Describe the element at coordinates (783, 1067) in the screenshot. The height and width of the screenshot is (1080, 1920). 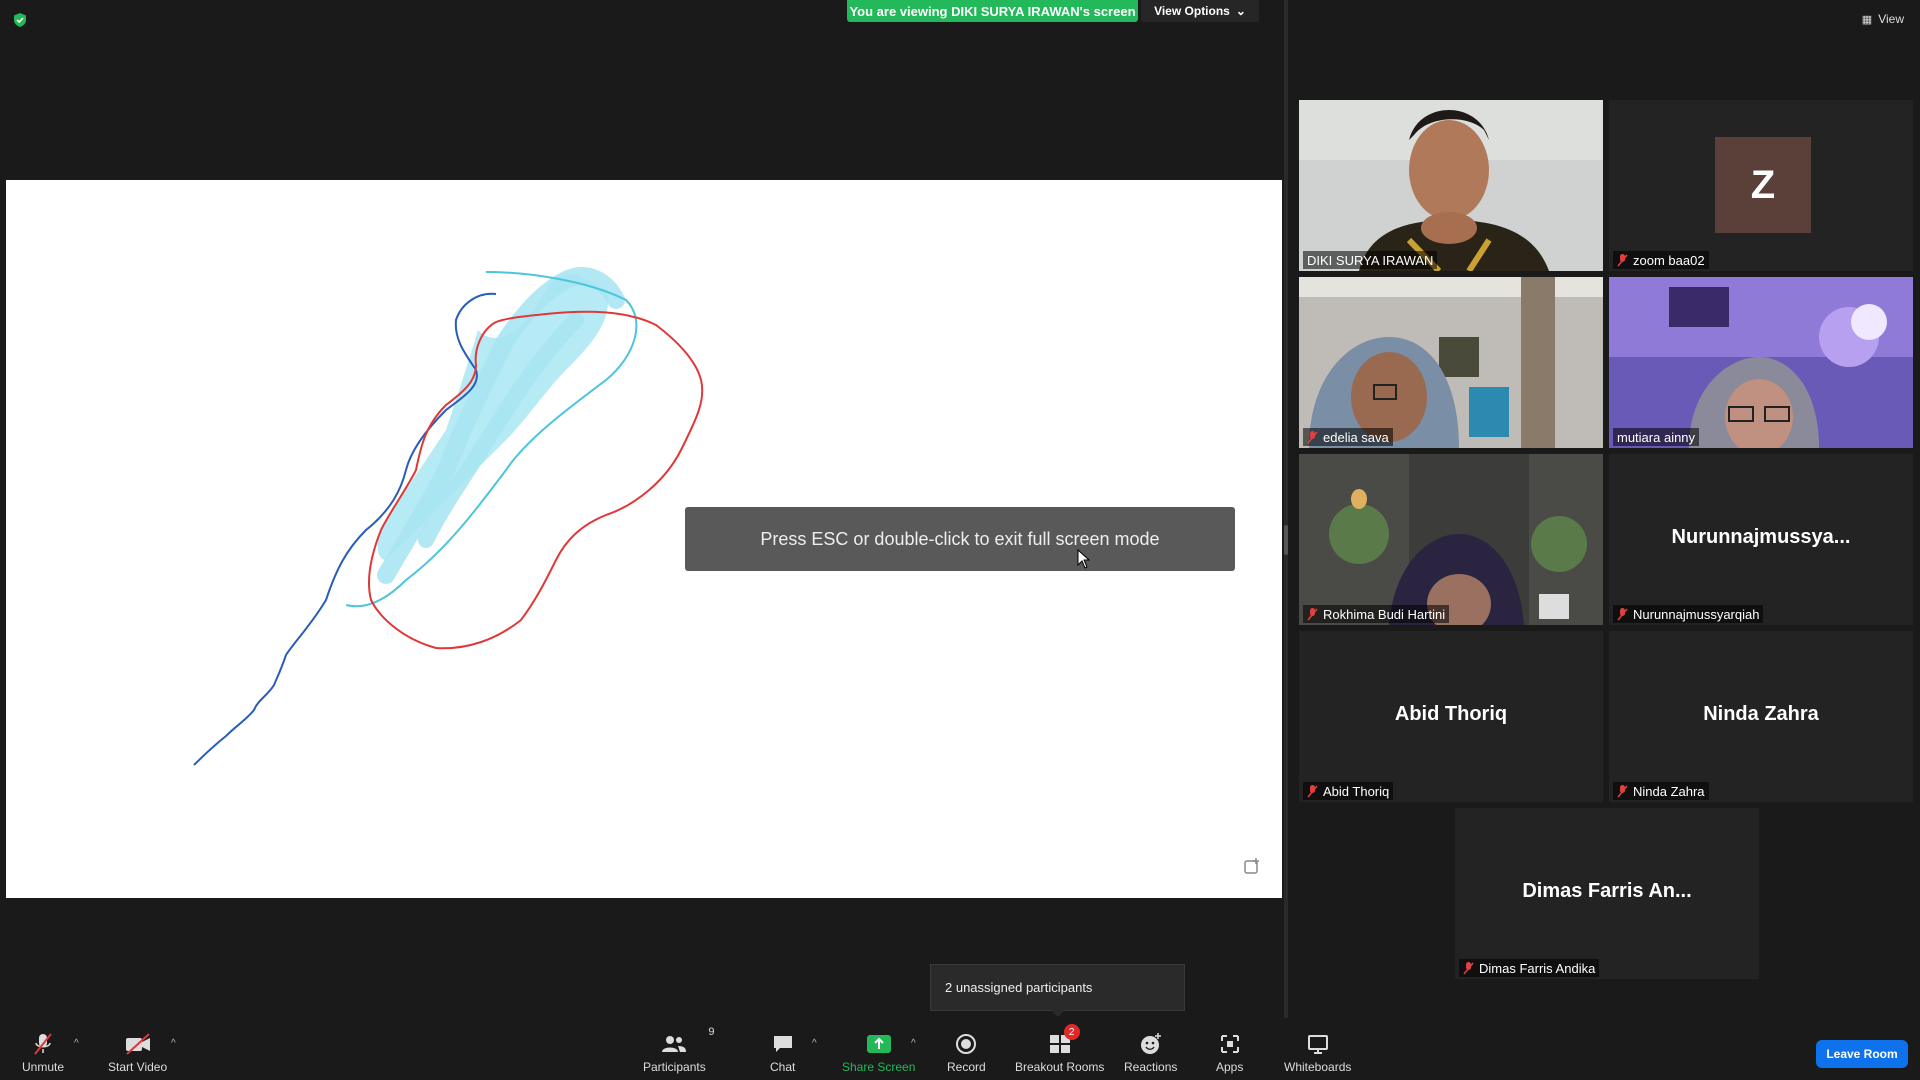
I see `chat-label: Chat` at that location.